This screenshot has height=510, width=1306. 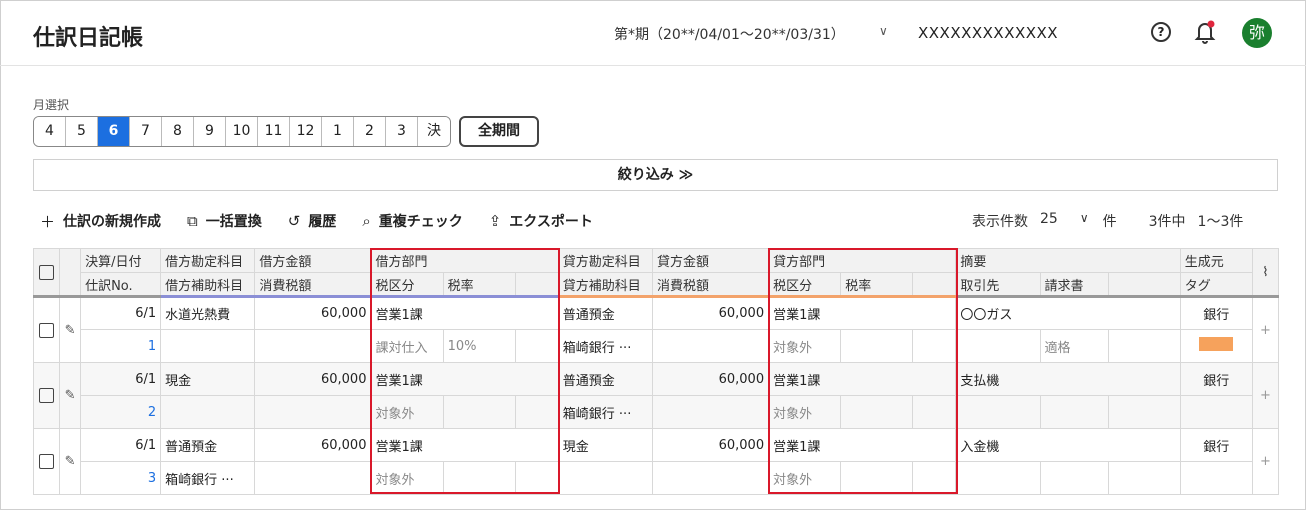 What do you see at coordinates (208, 445) in the screenshot?
I see `debit-account-cell: 普通預金` at bounding box center [208, 445].